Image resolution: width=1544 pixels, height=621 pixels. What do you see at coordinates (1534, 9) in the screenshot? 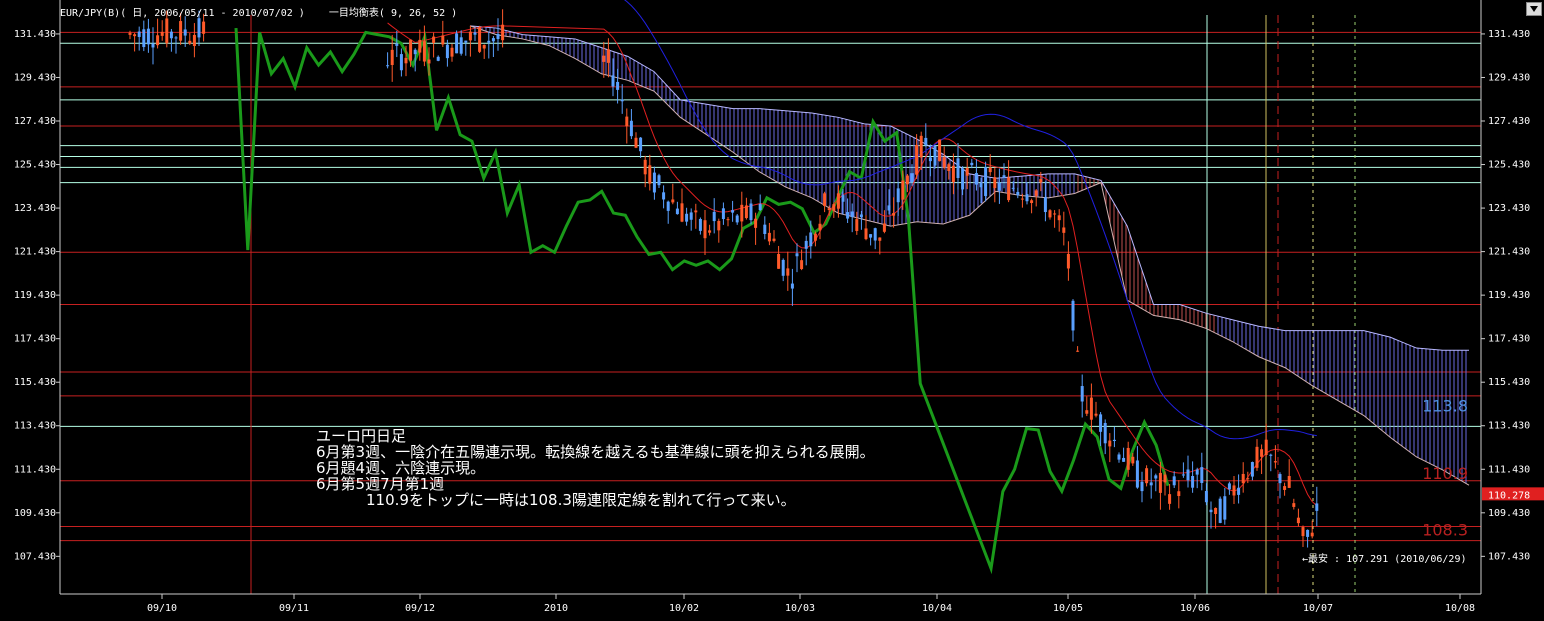
I see `menu-dropdown-icon` at bounding box center [1534, 9].